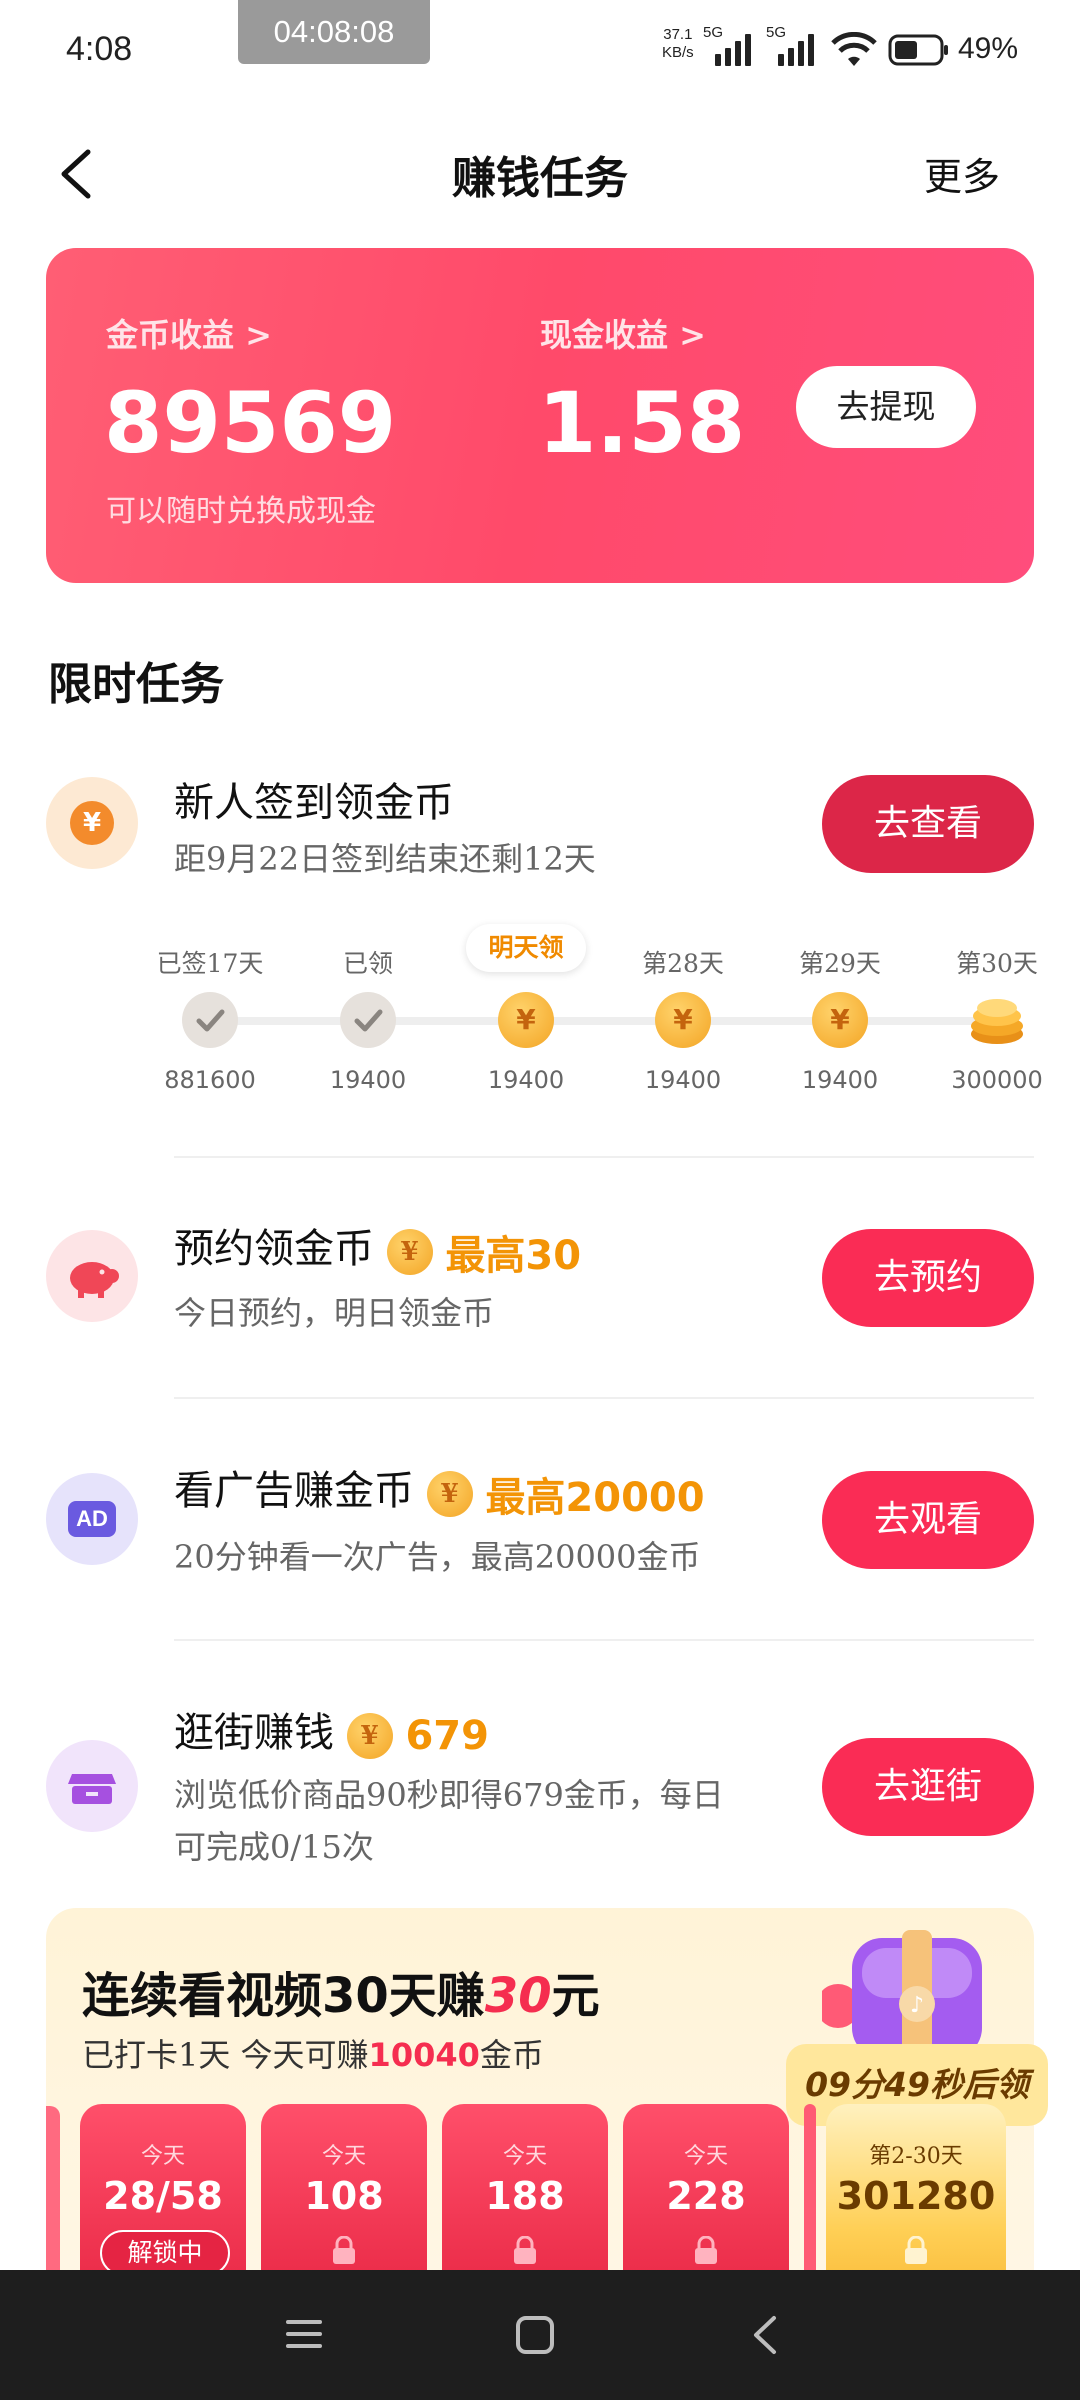 This screenshot has height=2400, width=1080. I want to click on status-bar: 4:08 04:08:08 37.1 KB/s 5G 5G 49%, so click(540, 45).